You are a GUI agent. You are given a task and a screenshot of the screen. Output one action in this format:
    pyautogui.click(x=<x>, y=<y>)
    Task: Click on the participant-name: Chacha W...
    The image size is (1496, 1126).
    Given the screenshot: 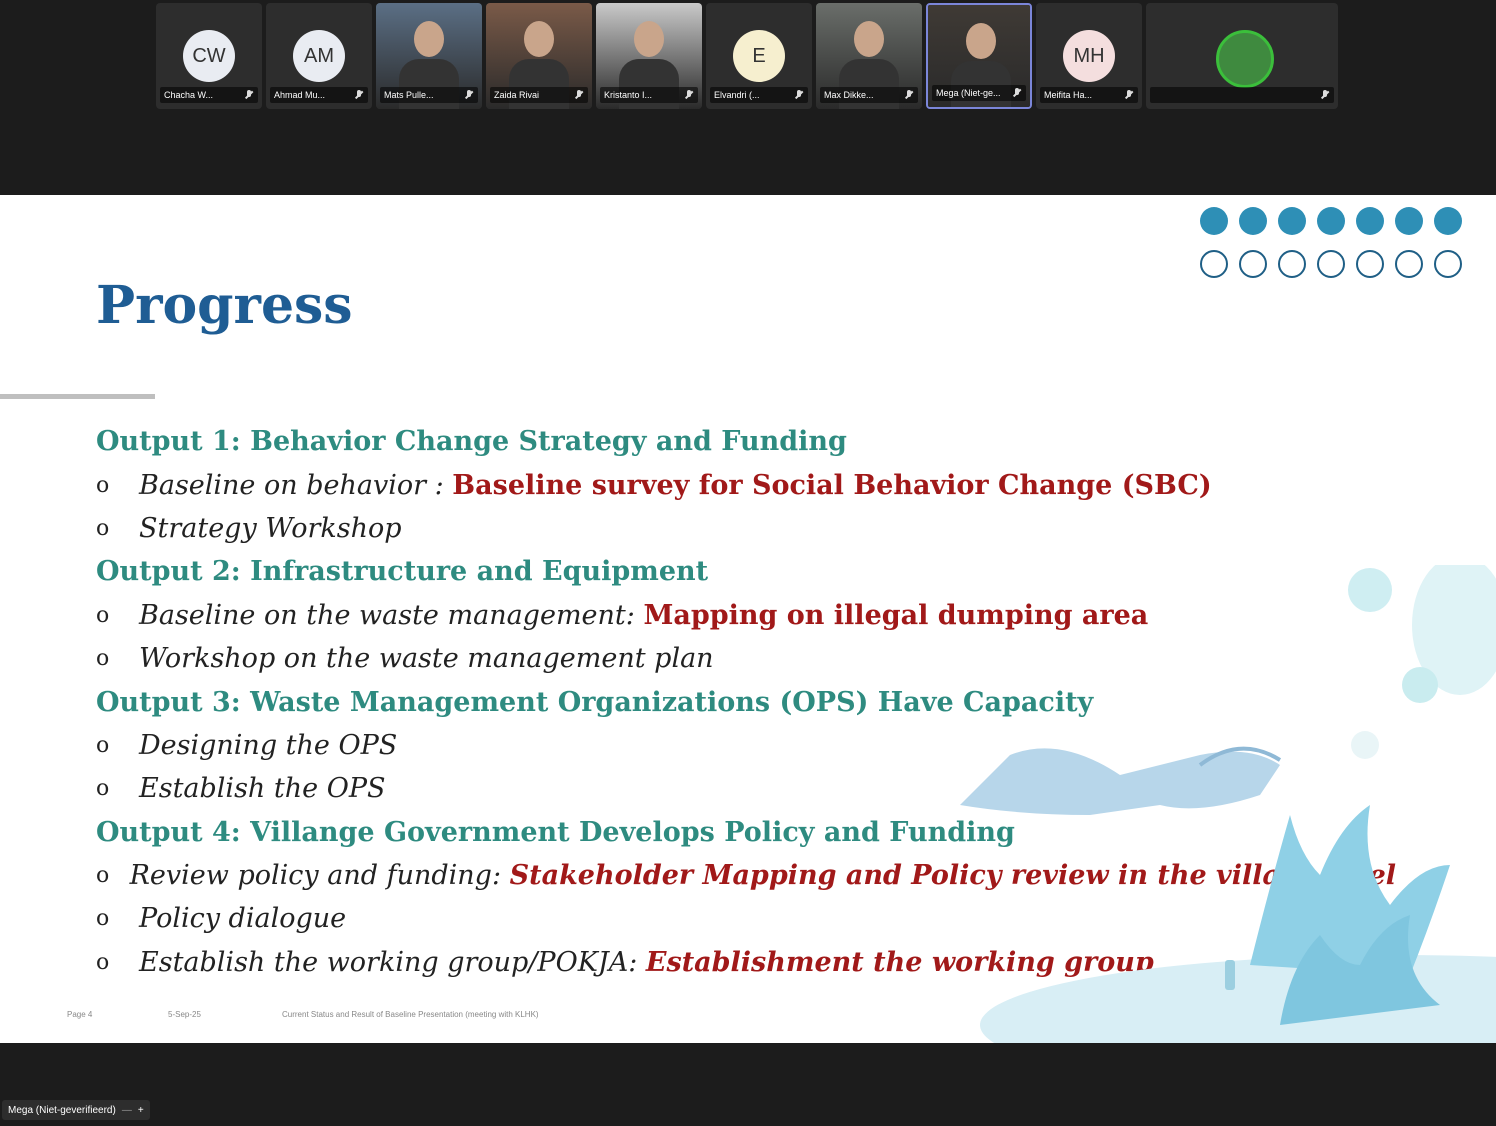 What is the action you would take?
    pyautogui.click(x=189, y=95)
    